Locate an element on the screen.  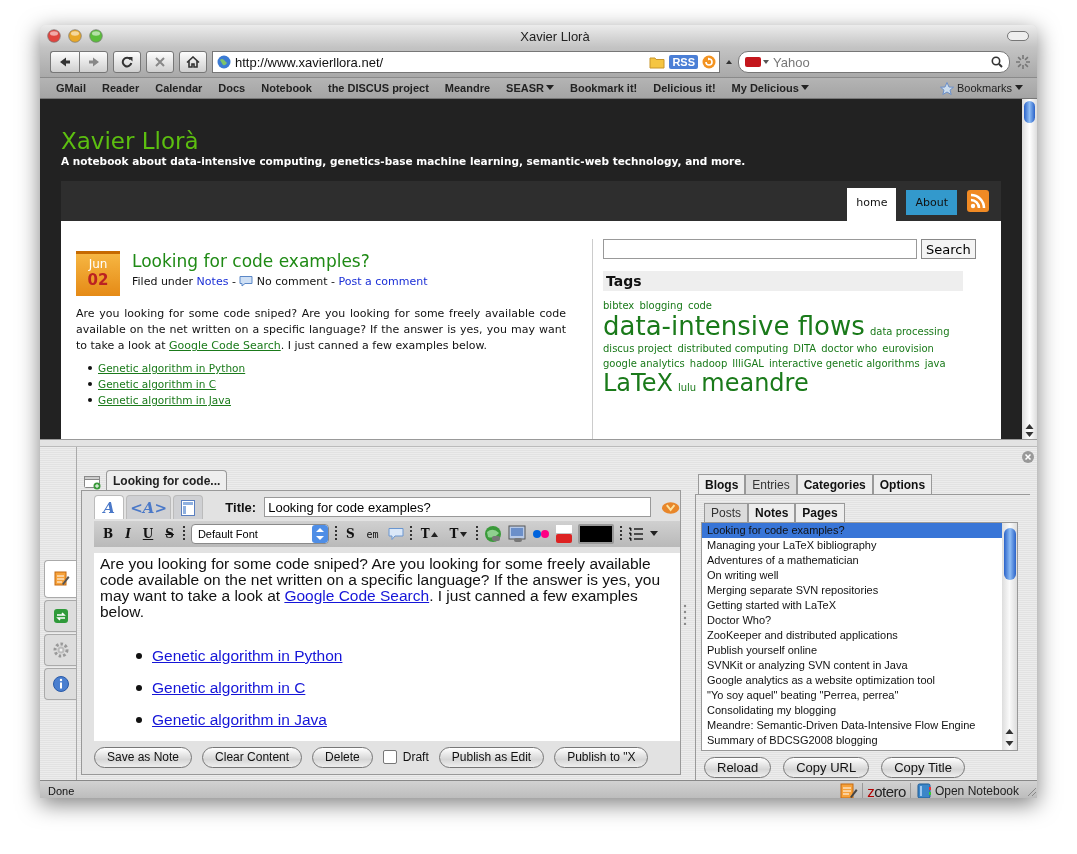
zotero-button: zotero is located at coordinates (886, 790).